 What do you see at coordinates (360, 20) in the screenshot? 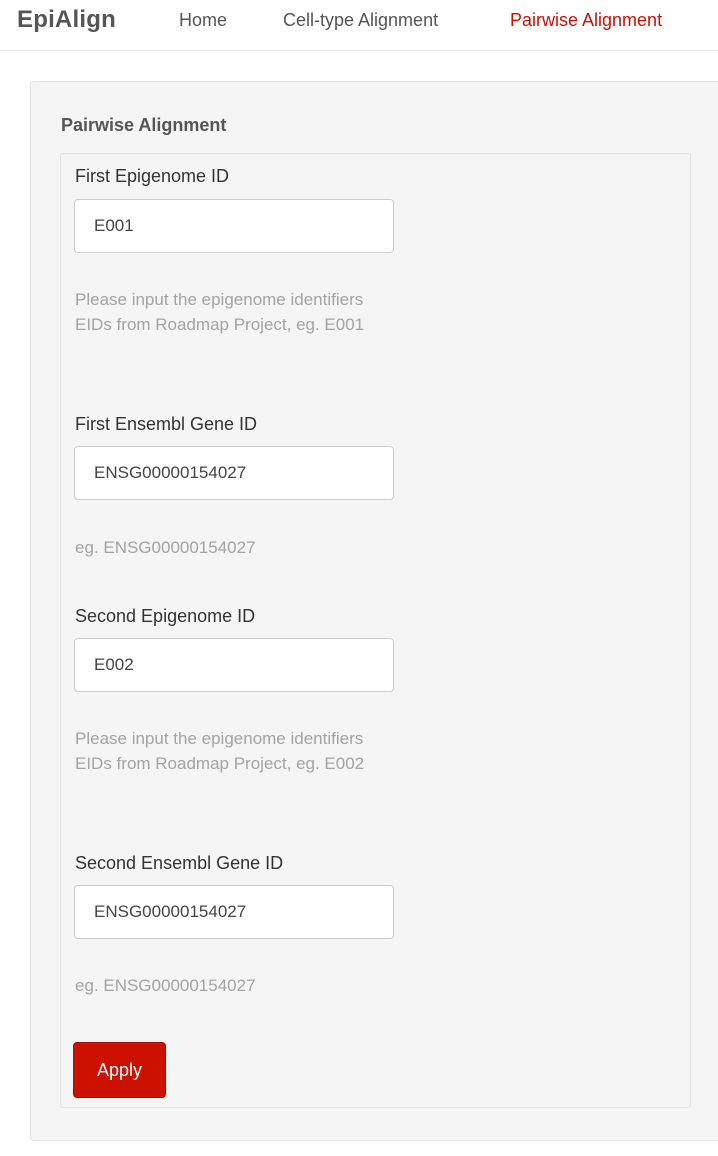
I see `nav-cell-type-alignment: Cell-type Alignment` at bounding box center [360, 20].